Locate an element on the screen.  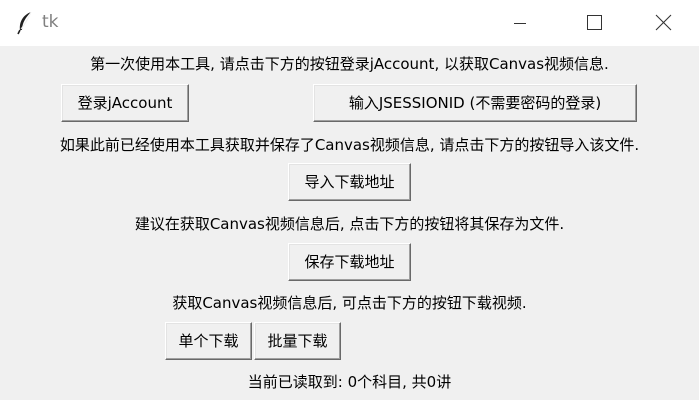
save-hint-label: 建议在获取Canvas视频信息后, 点击下方的按钮将其保存为文件. is located at coordinates (349, 224).